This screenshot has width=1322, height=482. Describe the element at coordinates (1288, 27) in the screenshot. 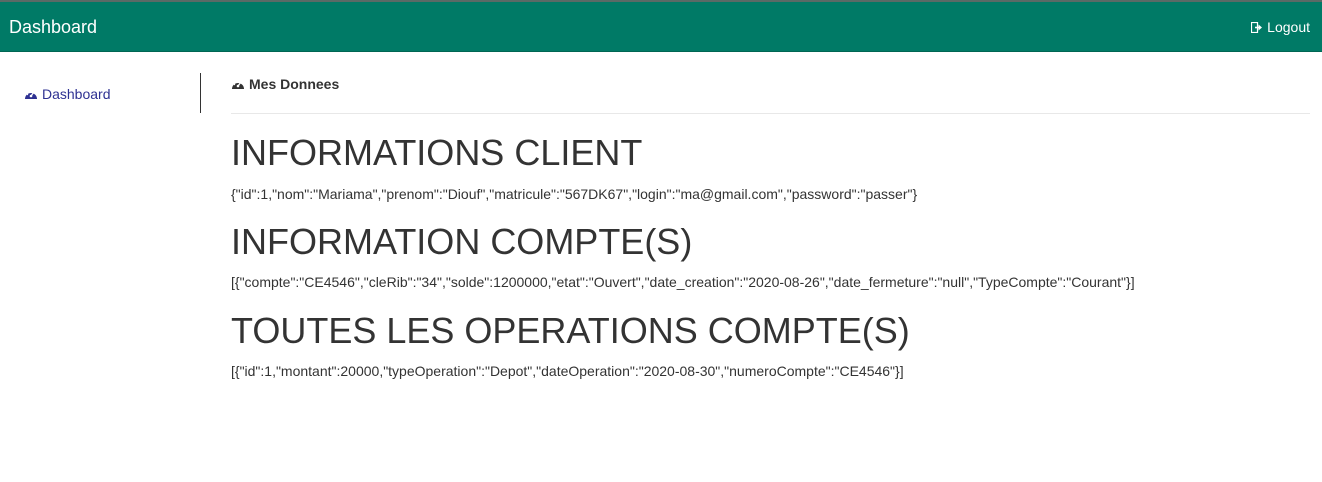

I see `logout-label: Logout` at that location.